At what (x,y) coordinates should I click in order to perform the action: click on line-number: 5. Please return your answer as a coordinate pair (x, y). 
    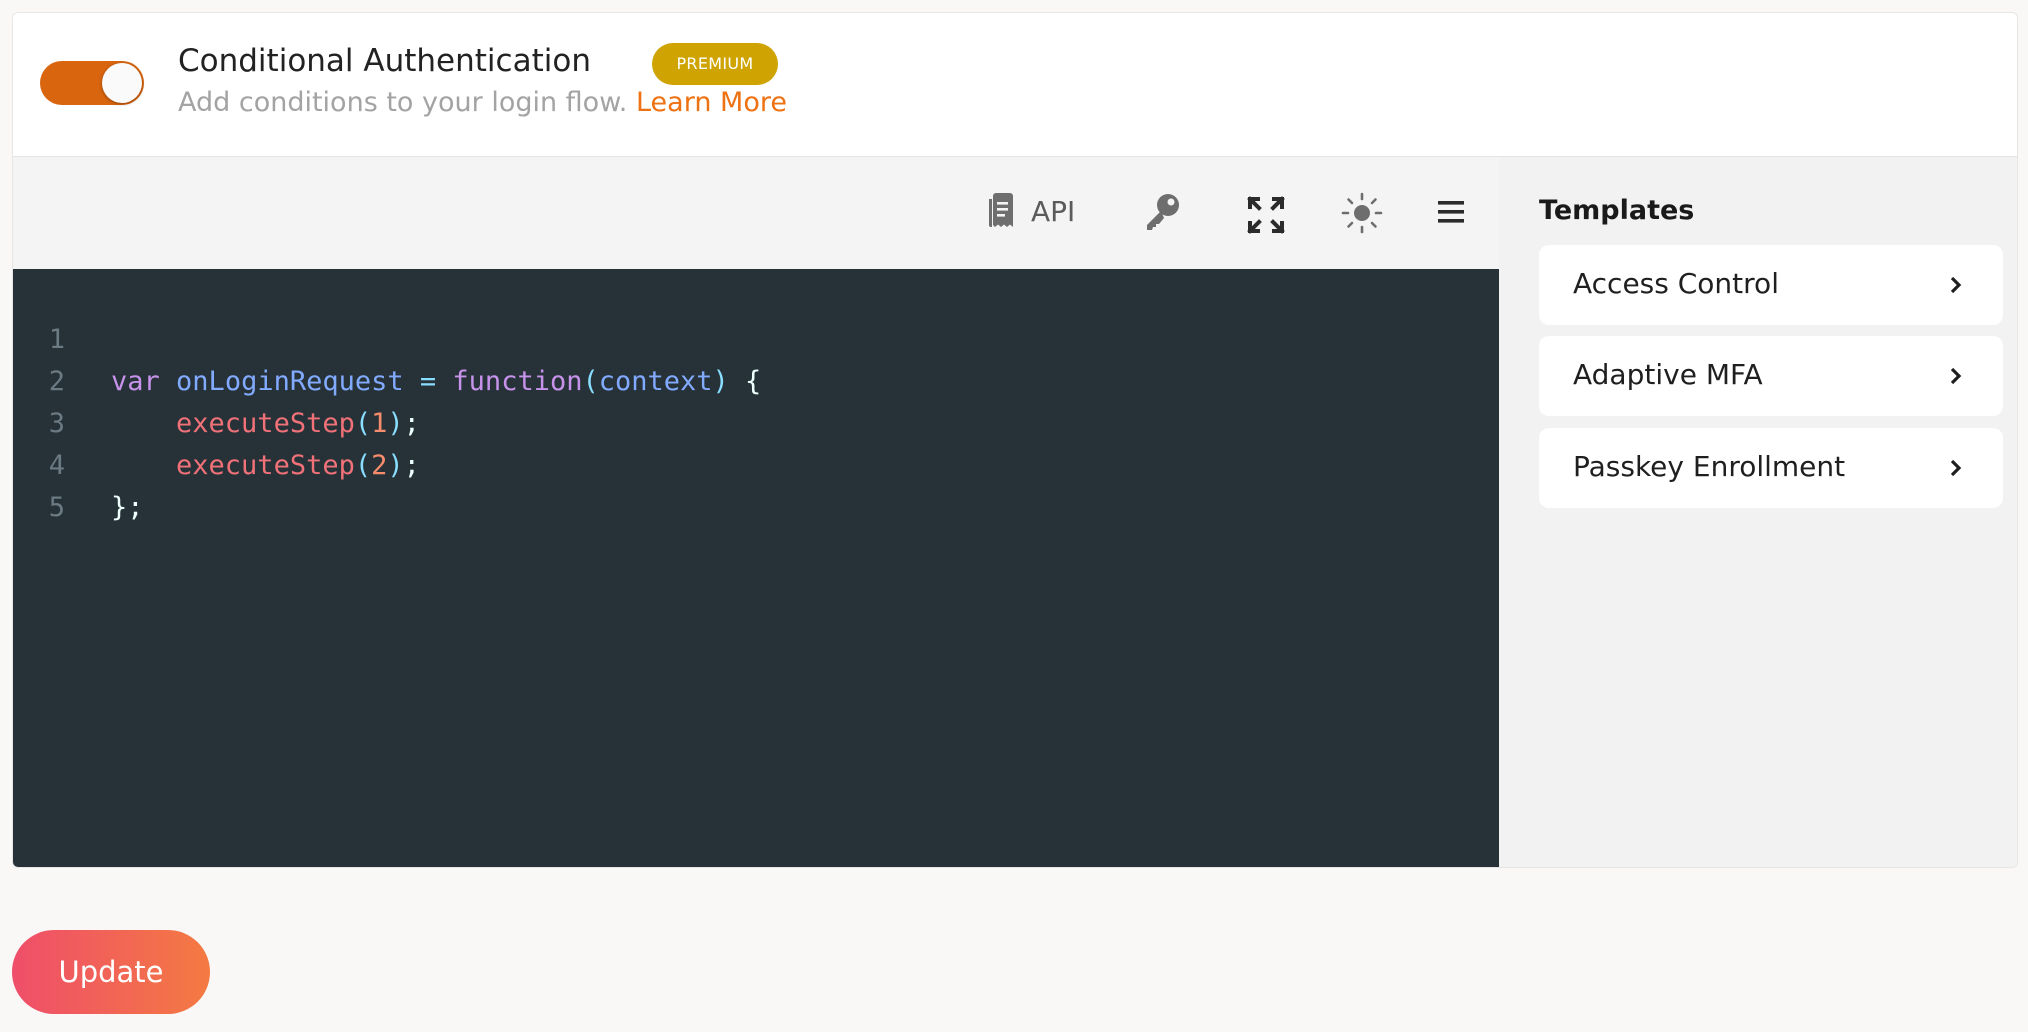
    Looking at the image, I should click on (56, 507).